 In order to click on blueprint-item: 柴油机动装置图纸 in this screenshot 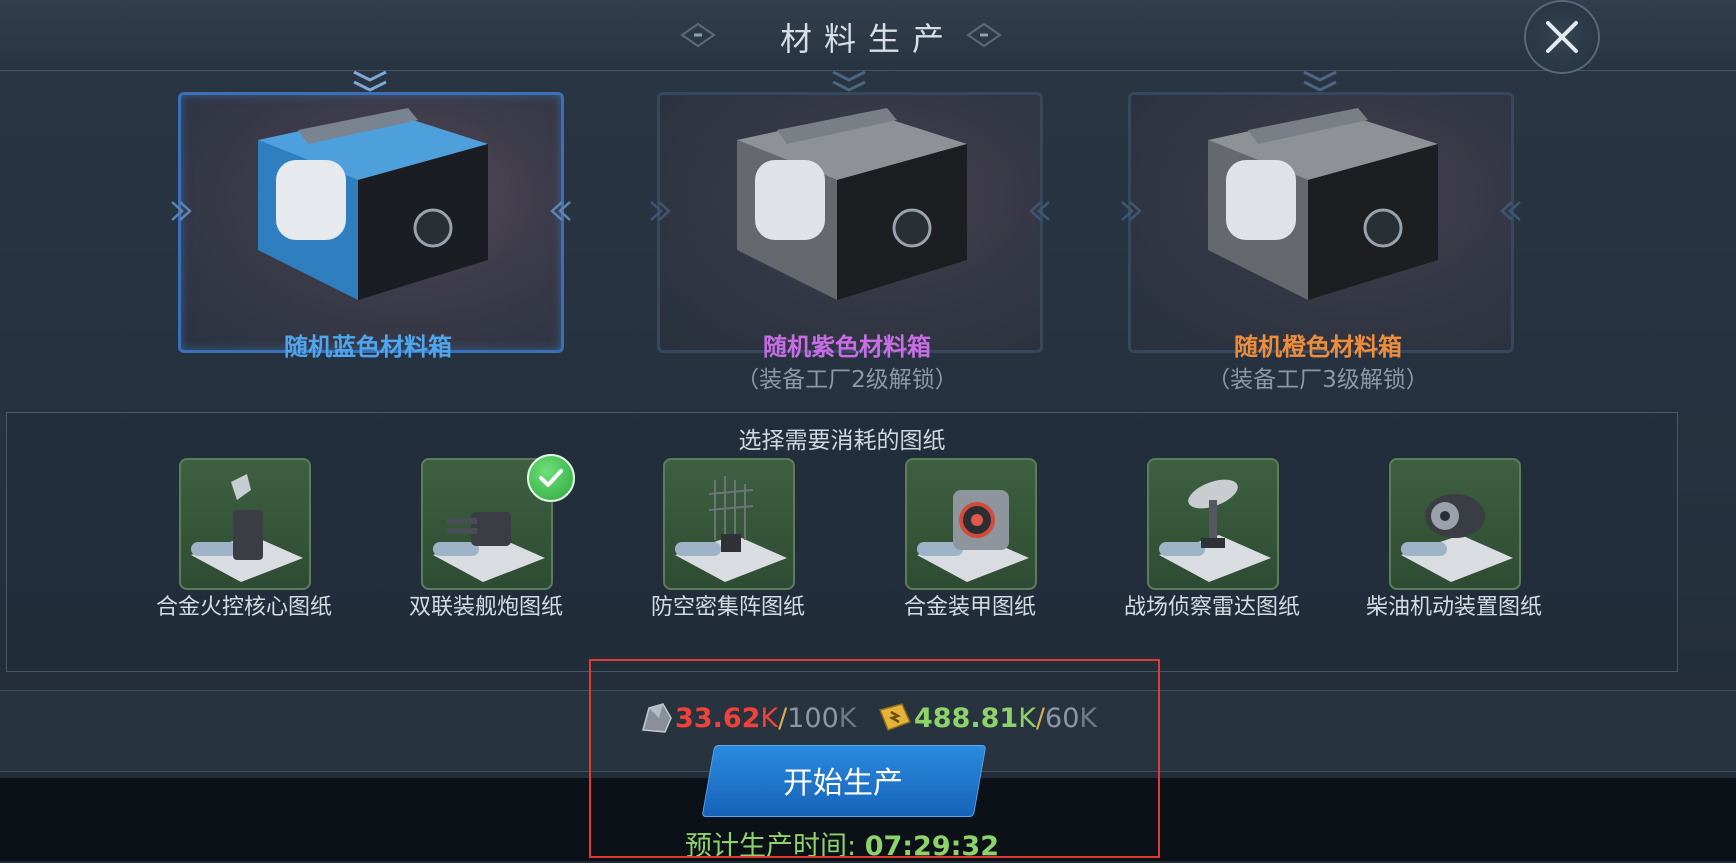, I will do `click(1447, 543)`.